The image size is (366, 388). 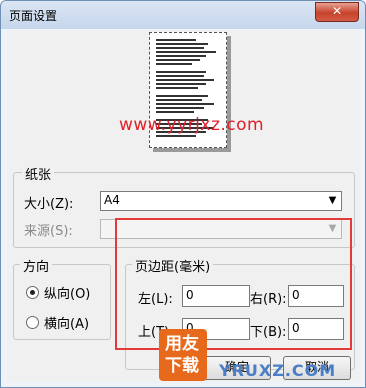 I want to click on landscape-label: 横向(A), so click(x=66, y=322).